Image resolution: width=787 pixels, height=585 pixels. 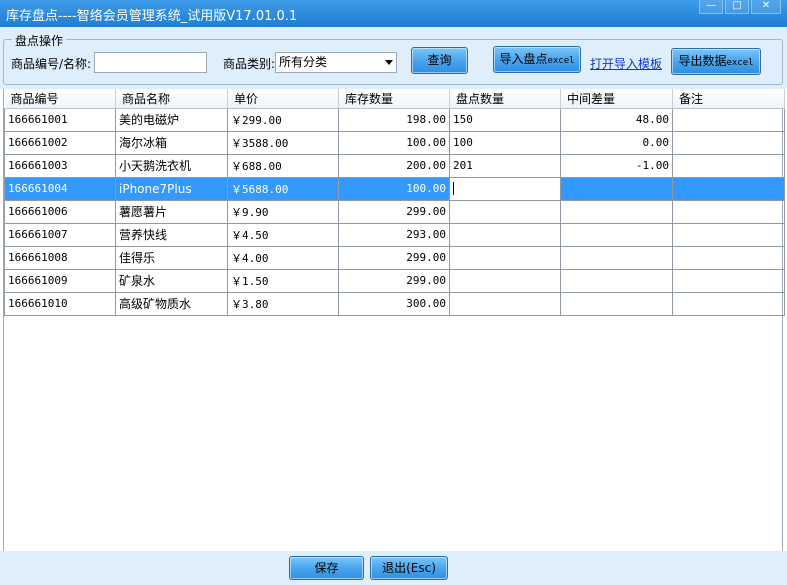 What do you see at coordinates (616, 142) in the screenshot?
I see `diff-cell: 0.00` at bounding box center [616, 142].